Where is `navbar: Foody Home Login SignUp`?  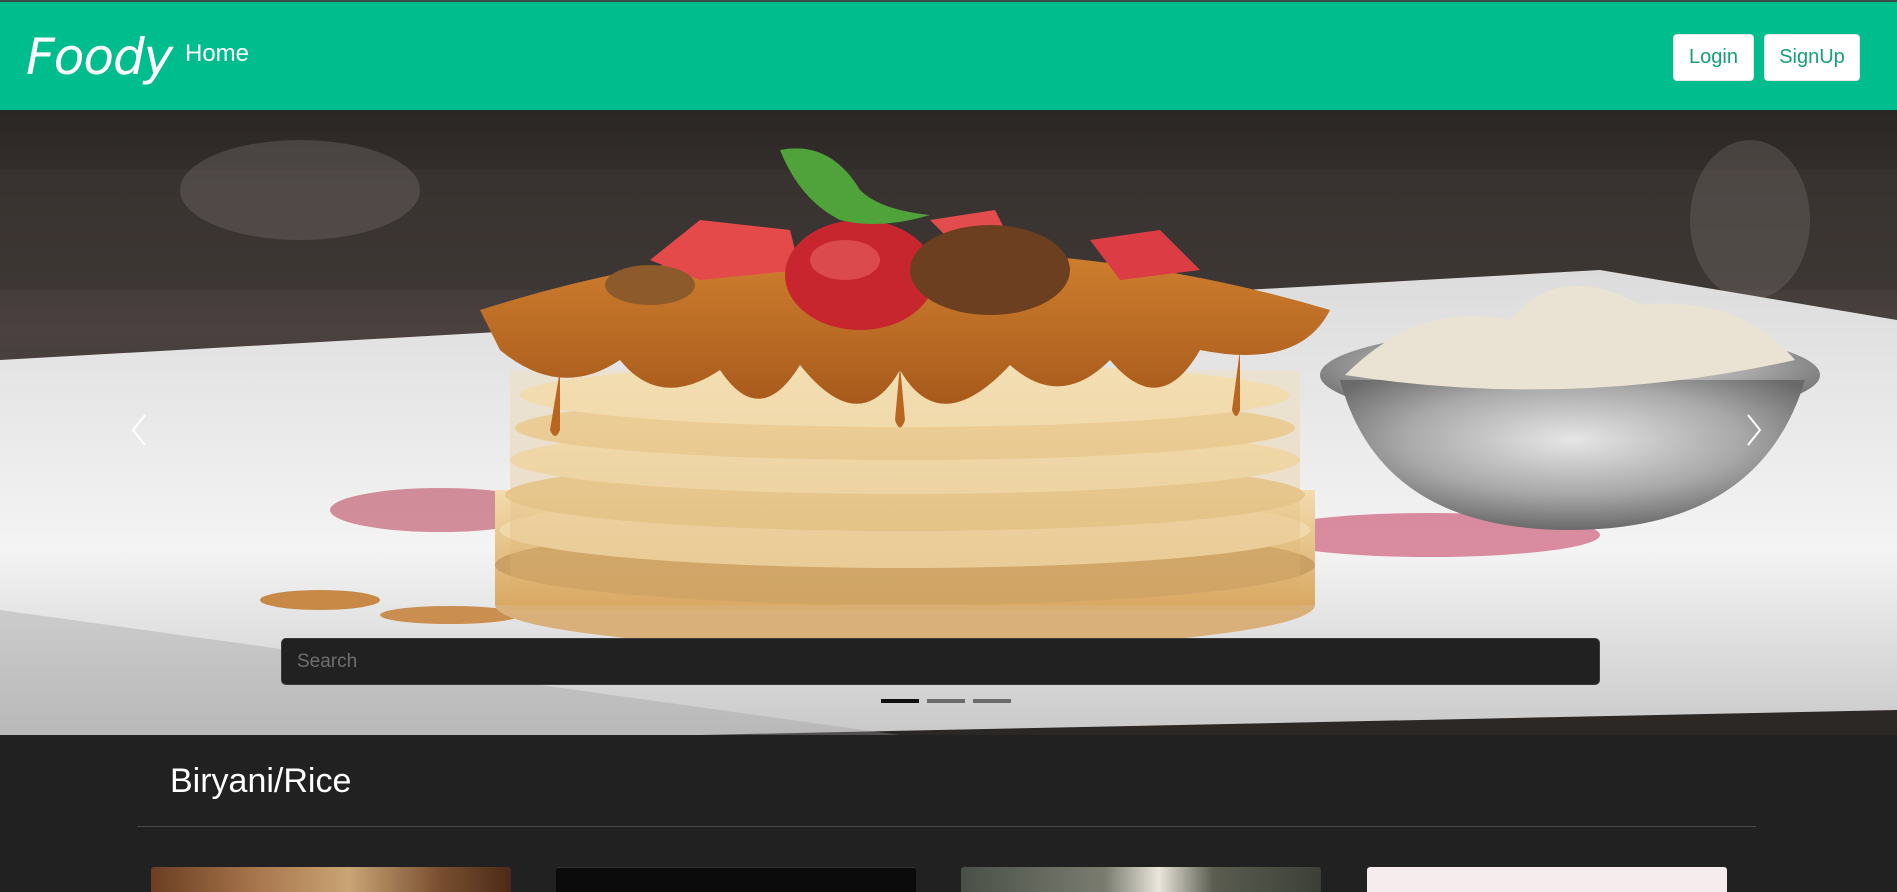
navbar: Foody Home Login SignUp is located at coordinates (948, 55).